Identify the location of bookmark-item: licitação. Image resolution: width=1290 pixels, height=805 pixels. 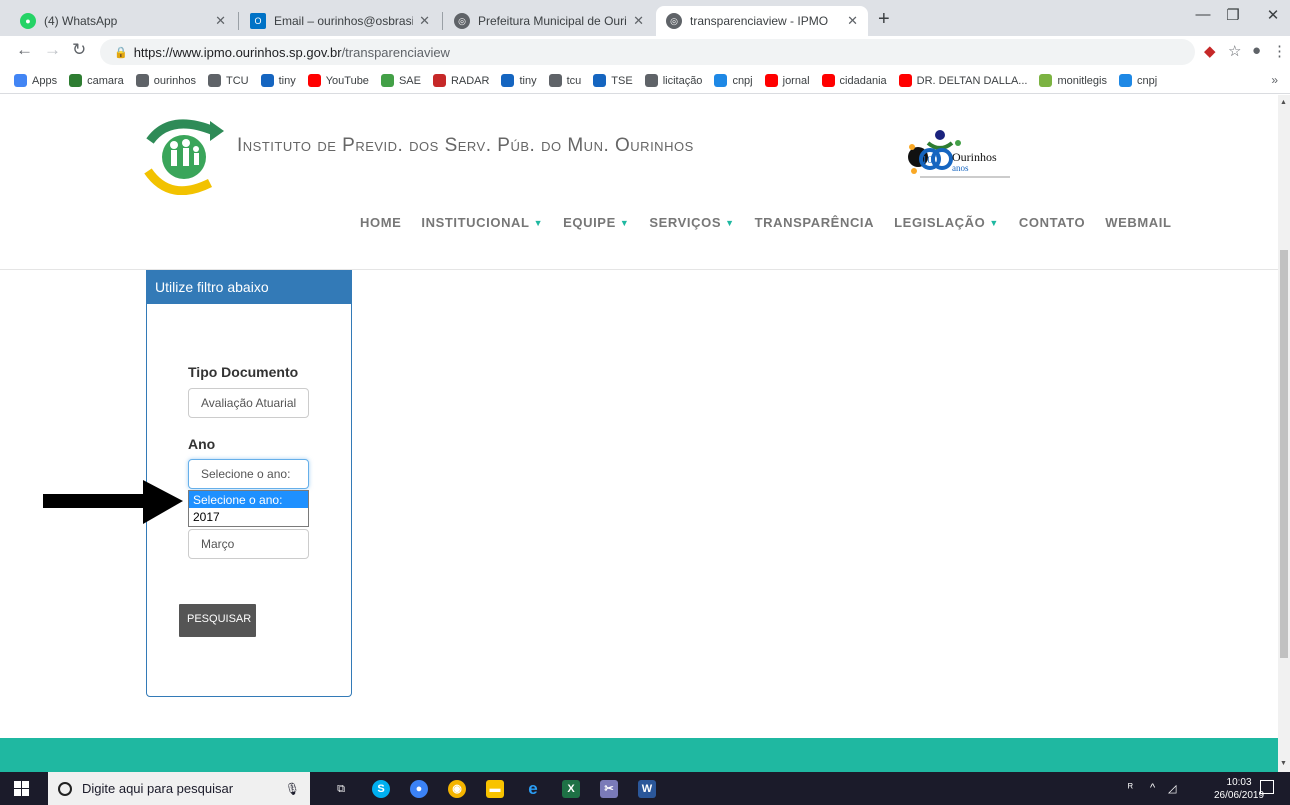
(673, 80).